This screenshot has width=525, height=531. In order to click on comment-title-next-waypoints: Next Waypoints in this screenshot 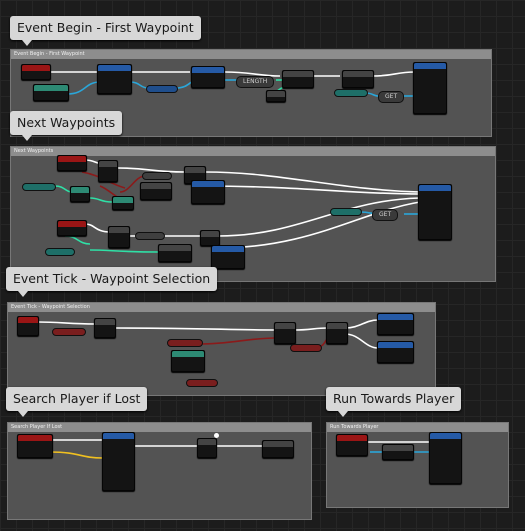, I will do `click(66, 126)`.